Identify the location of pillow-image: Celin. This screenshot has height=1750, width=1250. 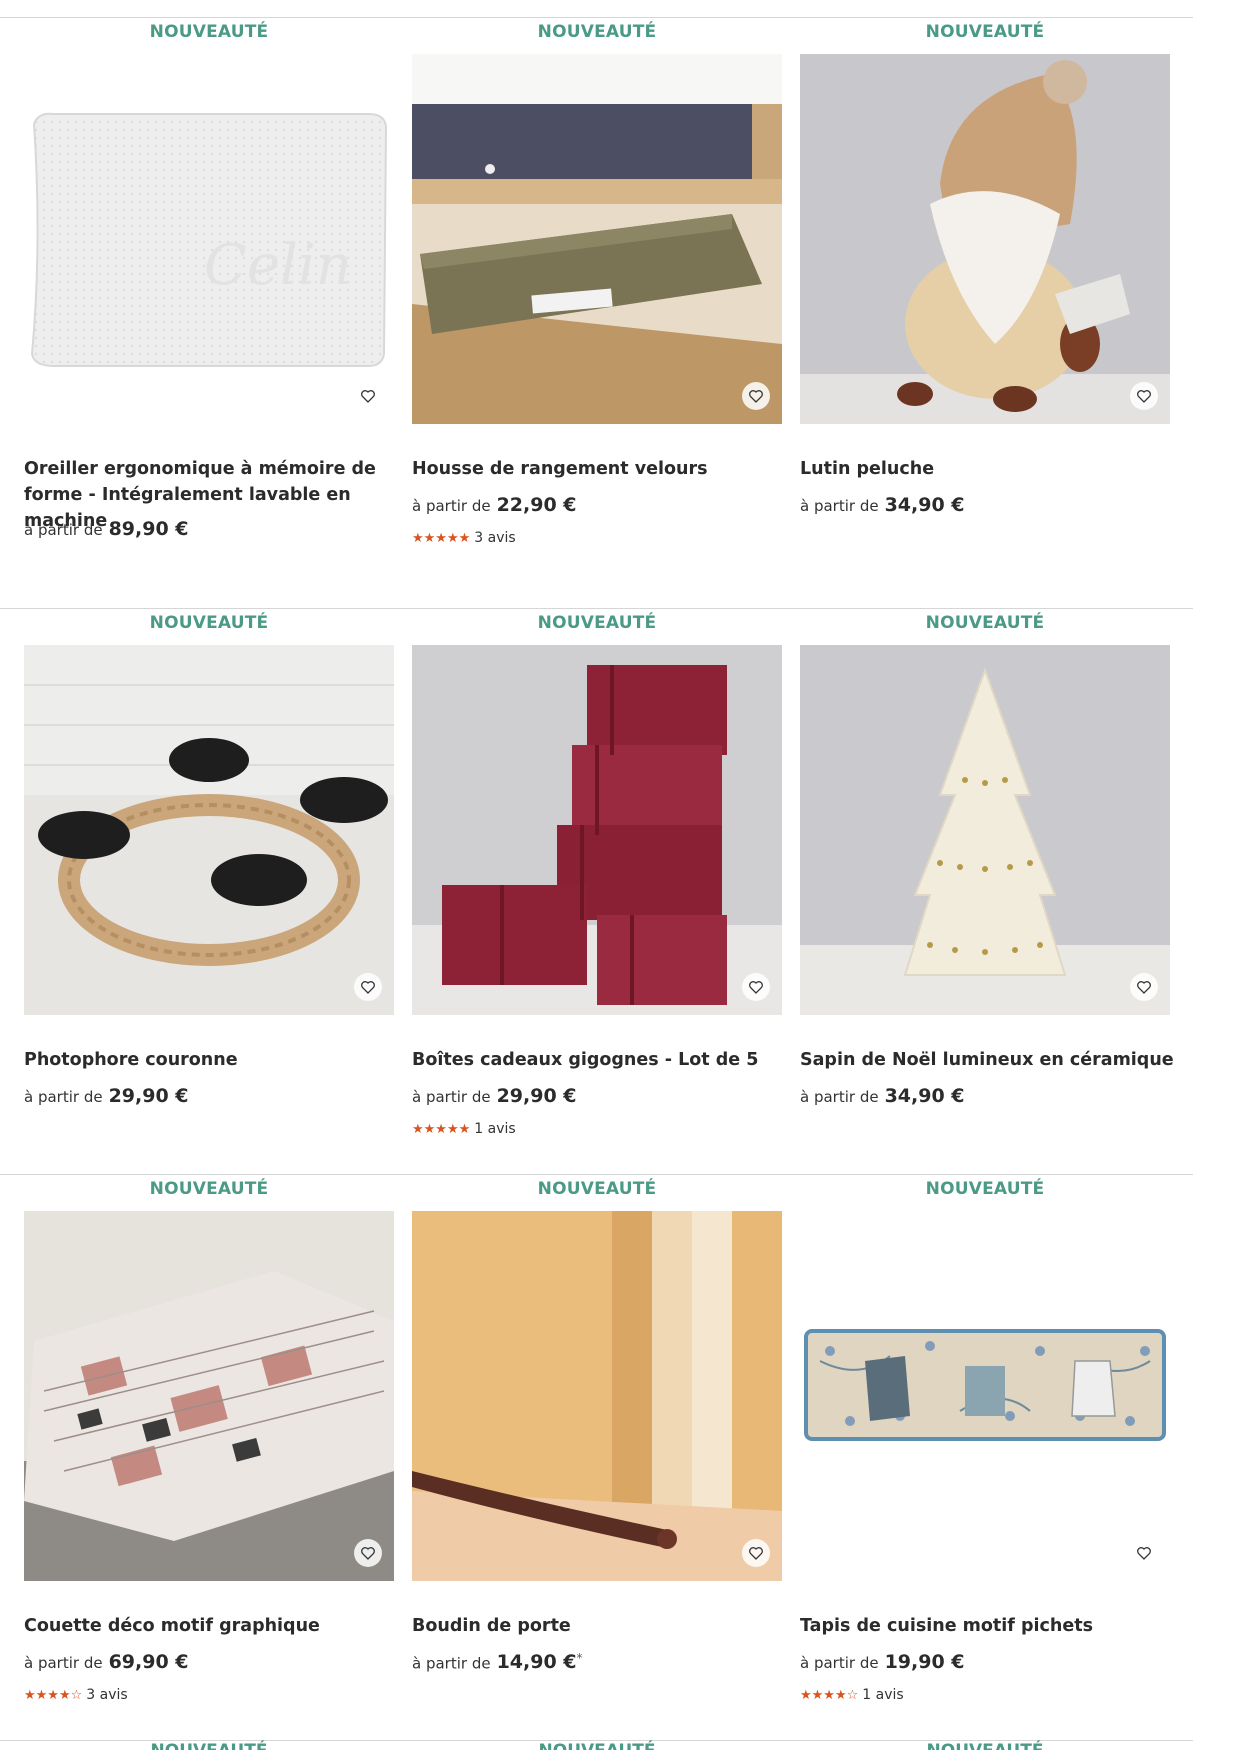
(209, 239).